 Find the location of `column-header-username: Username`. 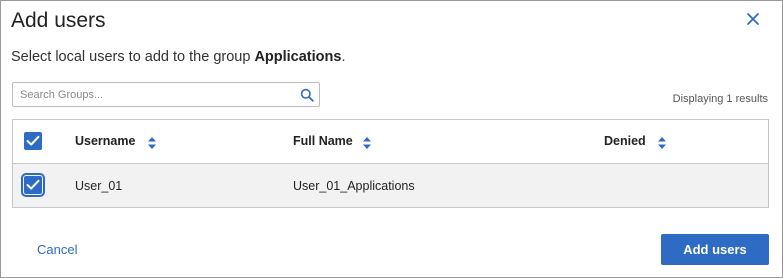

column-header-username: Username is located at coordinates (105, 141).